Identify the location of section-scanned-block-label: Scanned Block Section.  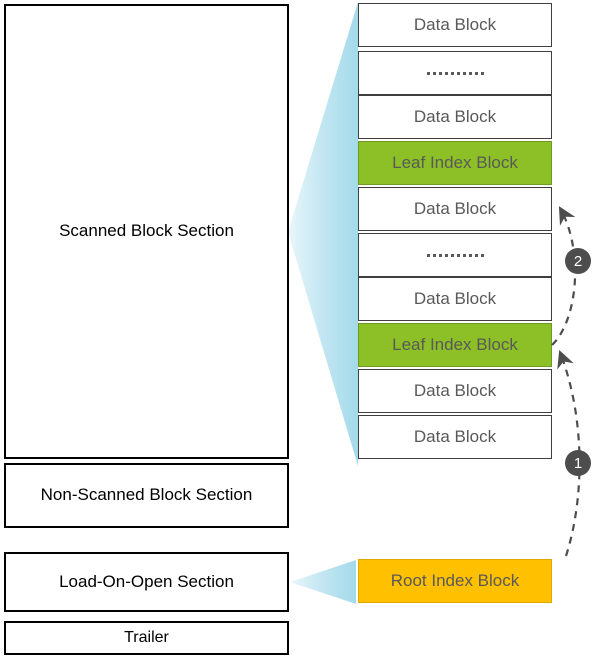
(146, 231).